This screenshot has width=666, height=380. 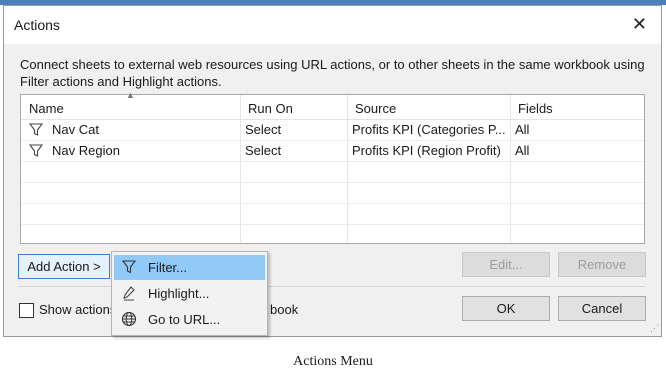 What do you see at coordinates (129, 293) in the screenshot?
I see `highlight-pen-icon` at bounding box center [129, 293].